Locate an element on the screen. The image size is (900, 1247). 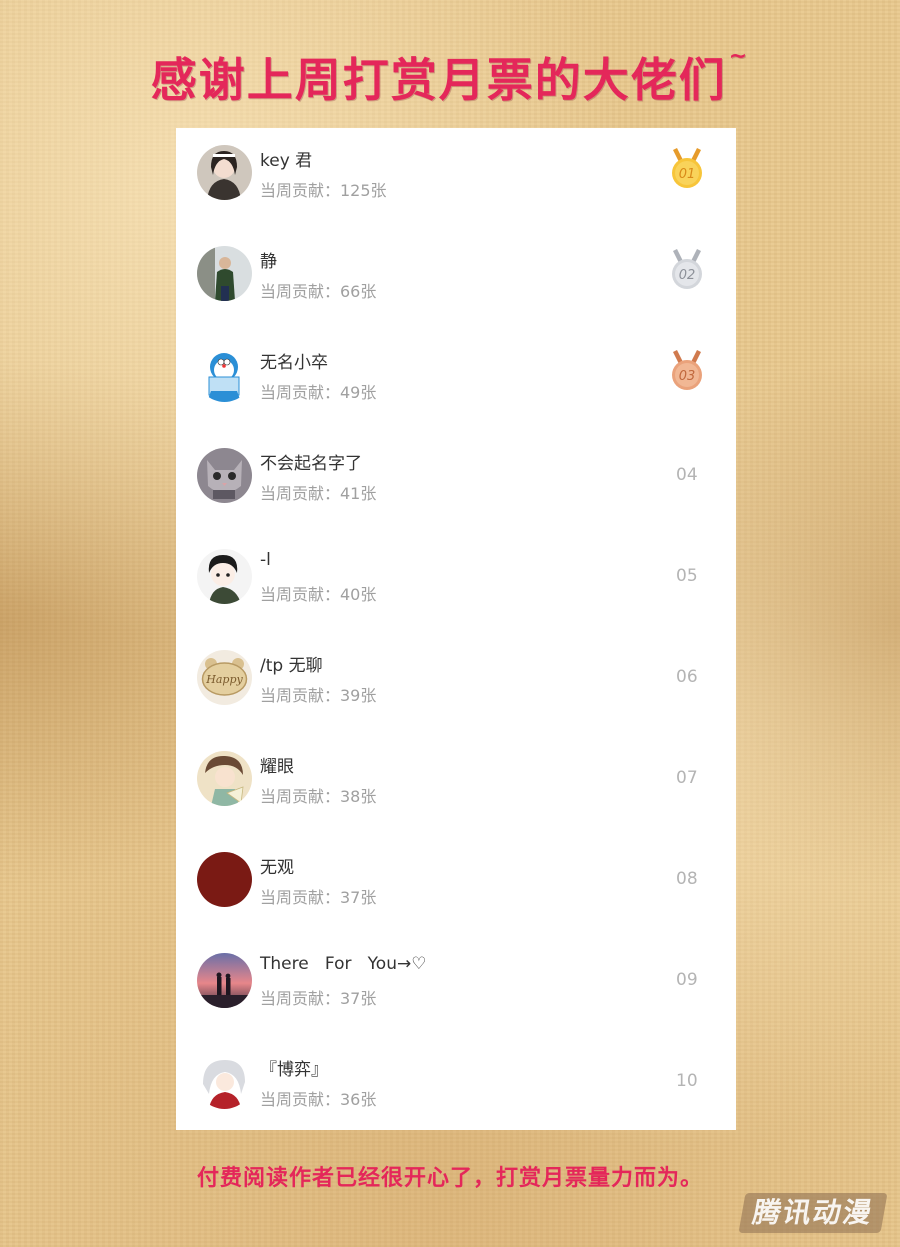
ranking-row: 静 当周贡献：66张 02 is located at coordinates (456, 279).